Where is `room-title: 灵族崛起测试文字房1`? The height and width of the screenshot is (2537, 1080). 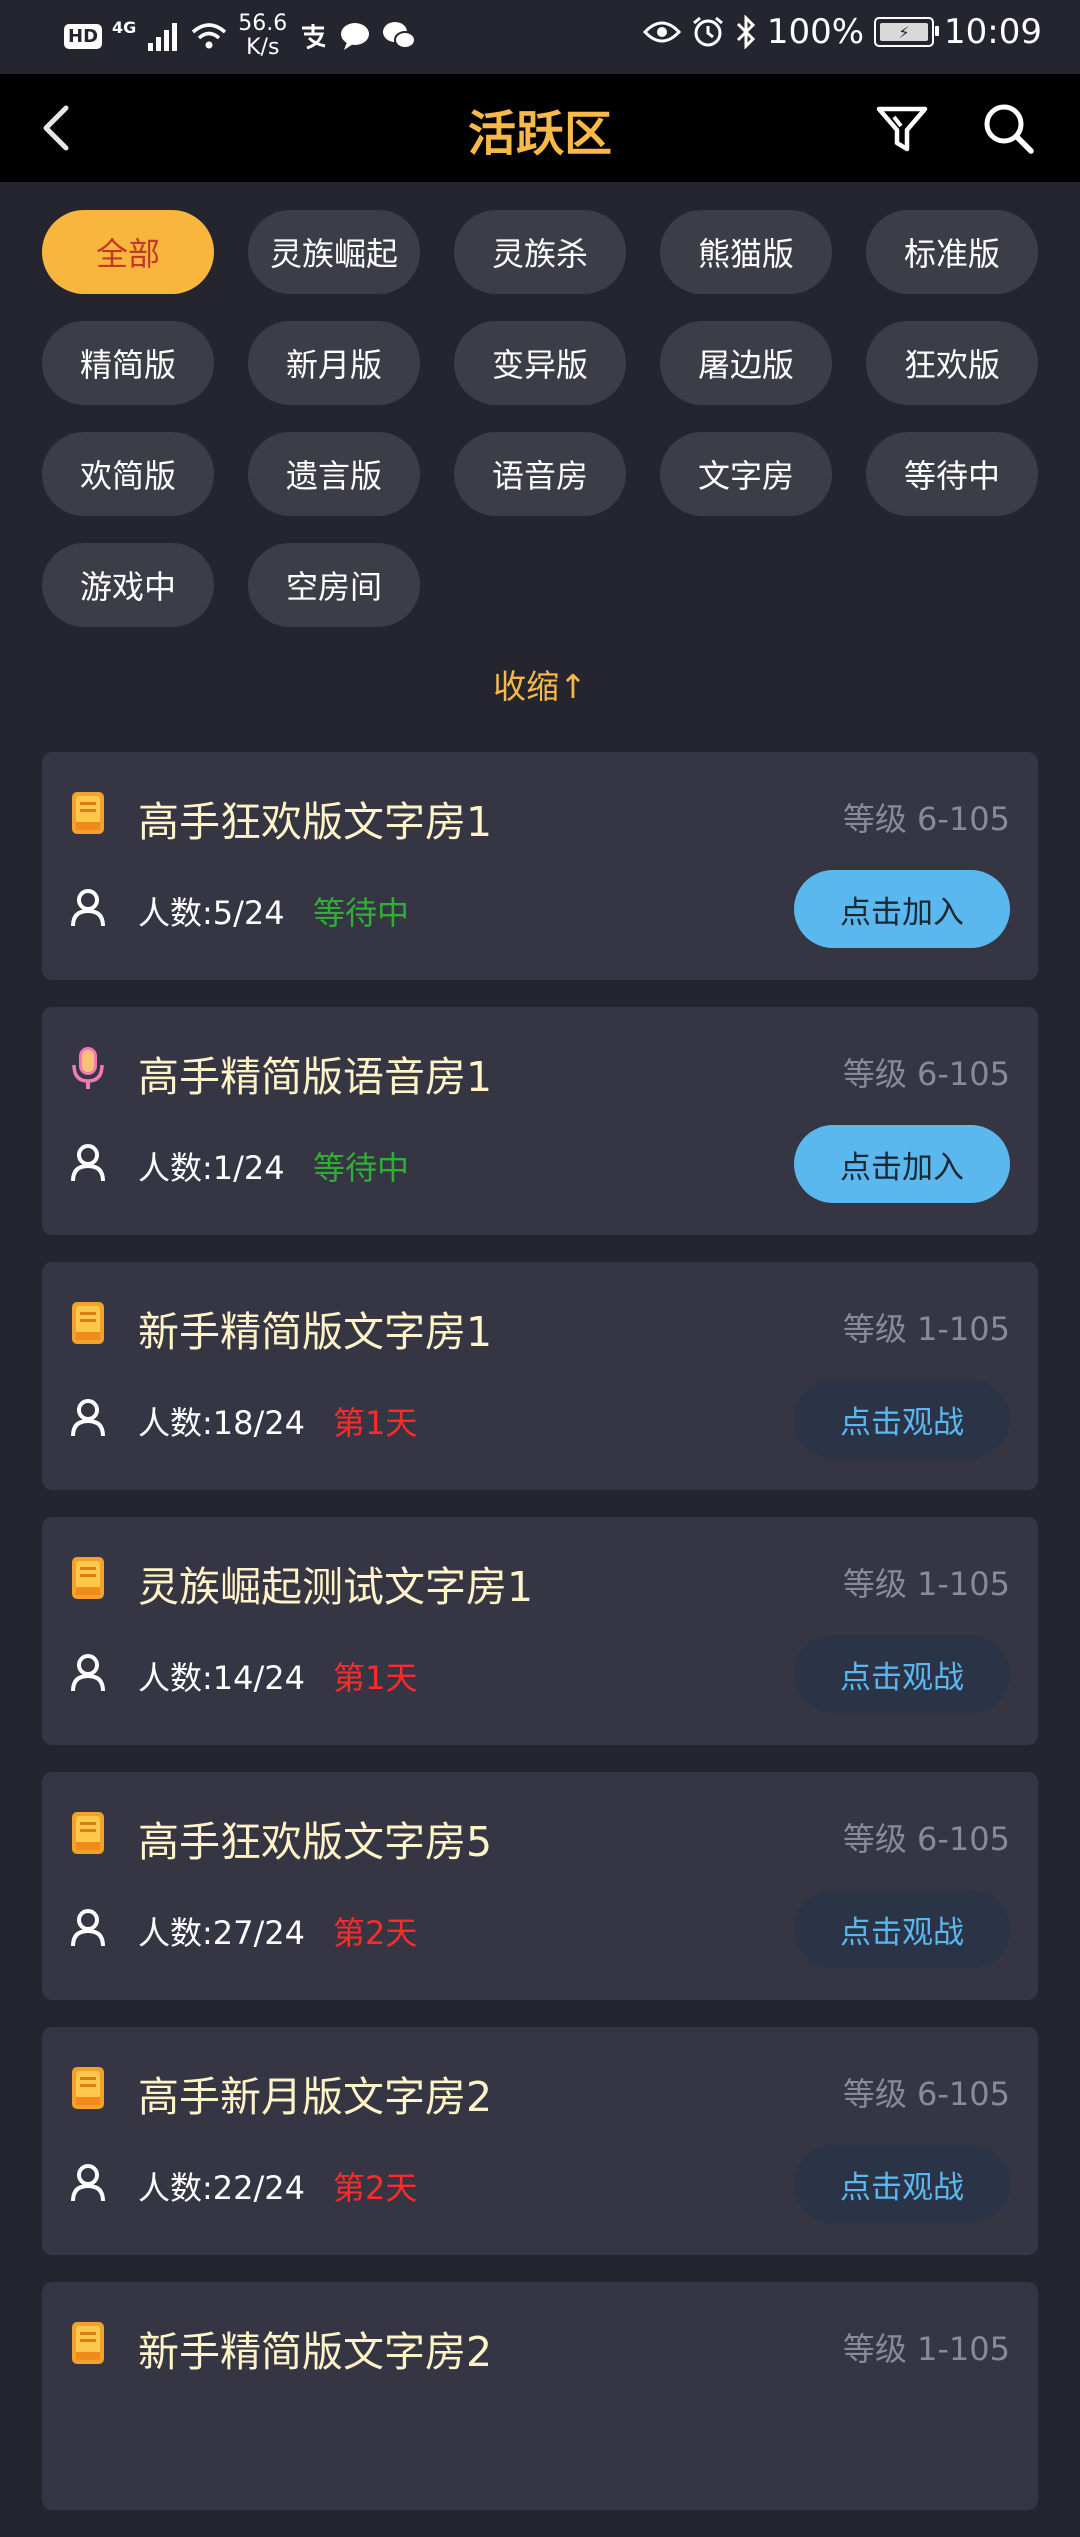 room-title: 灵族崛起测试文字房1 is located at coordinates (336, 1587).